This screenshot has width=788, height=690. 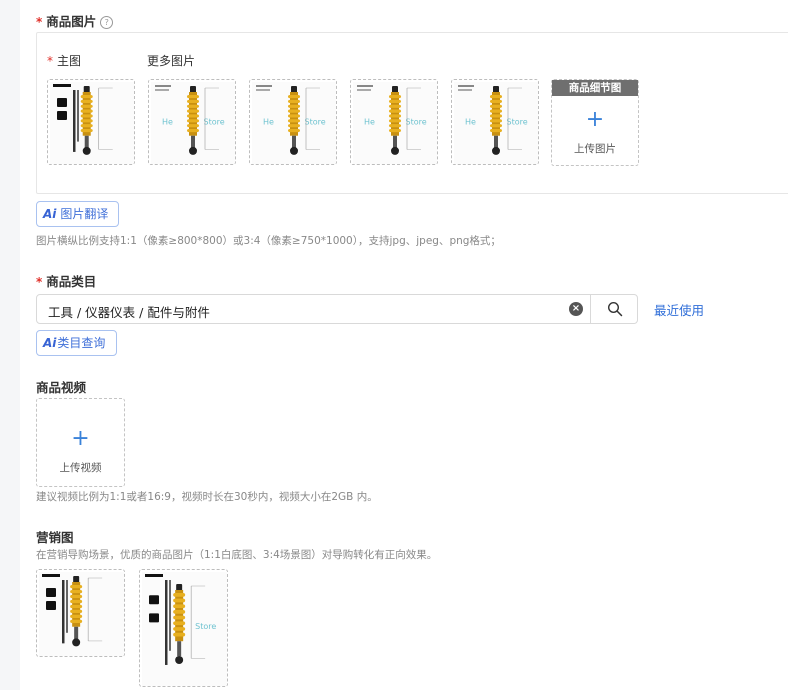 I want to click on upload-video-label: 上传视频, so click(x=80, y=468).